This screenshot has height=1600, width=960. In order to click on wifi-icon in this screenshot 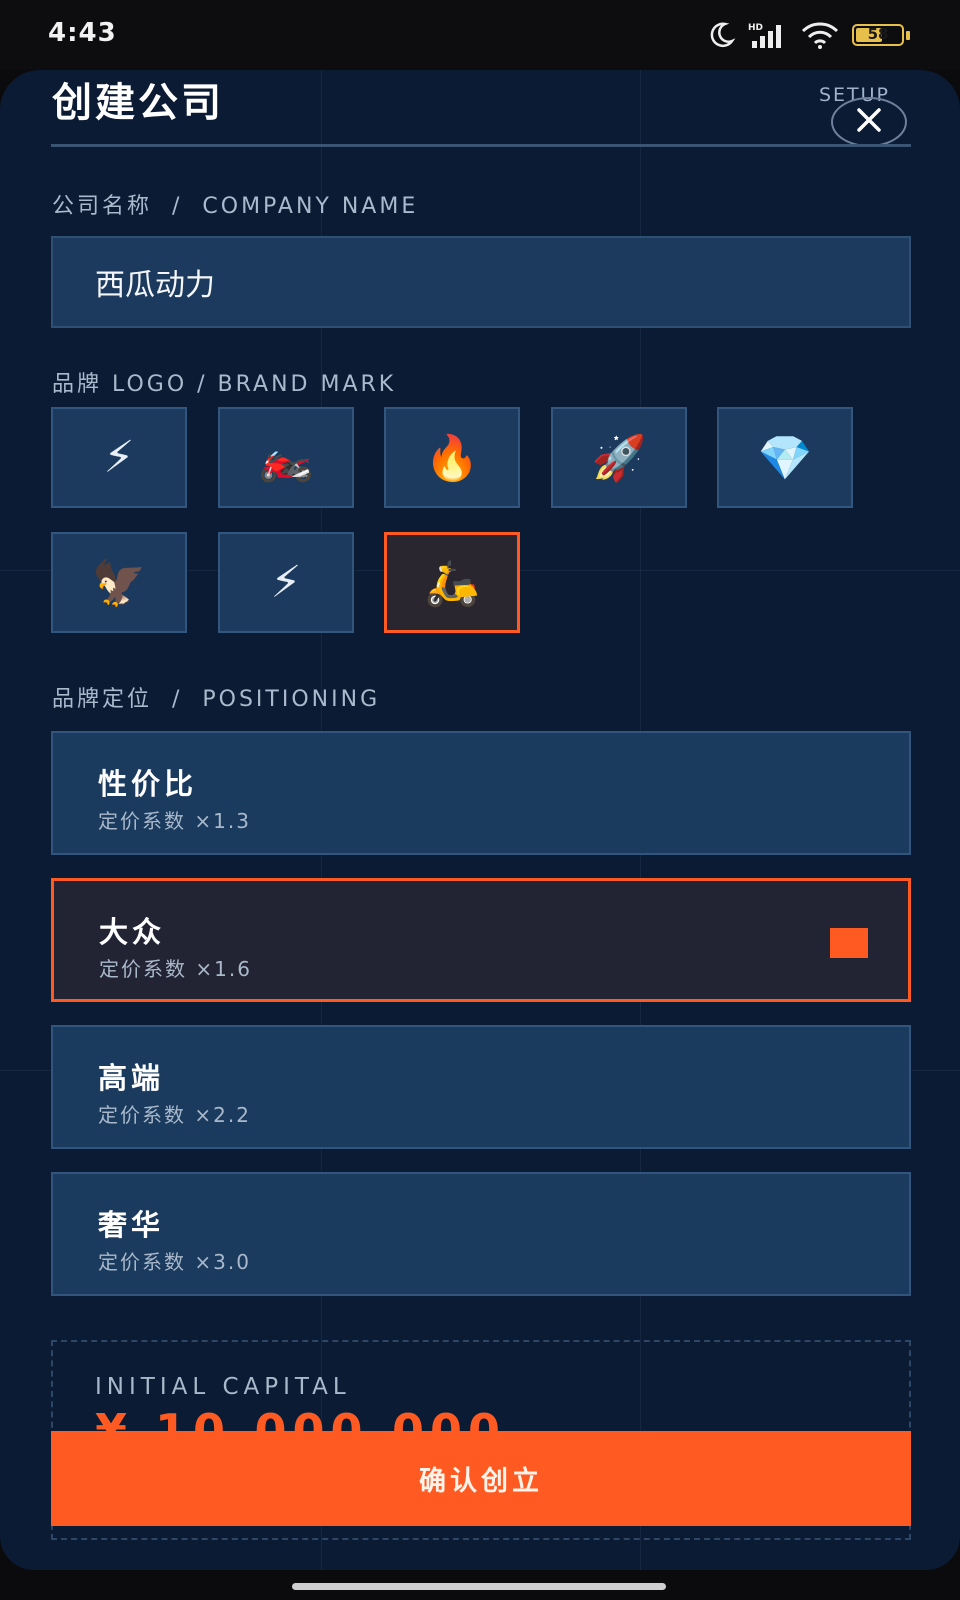, I will do `click(820, 35)`.